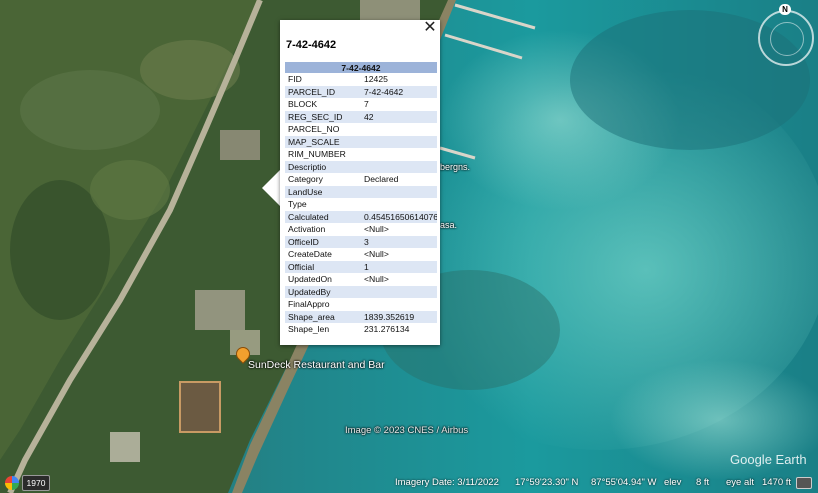 This screenshot has width=818, height=493. What do you see at coordinates (740, 482) in the screenshot?
I see `eye-altitude-label: eye alt` at bounding box center [740, 482].